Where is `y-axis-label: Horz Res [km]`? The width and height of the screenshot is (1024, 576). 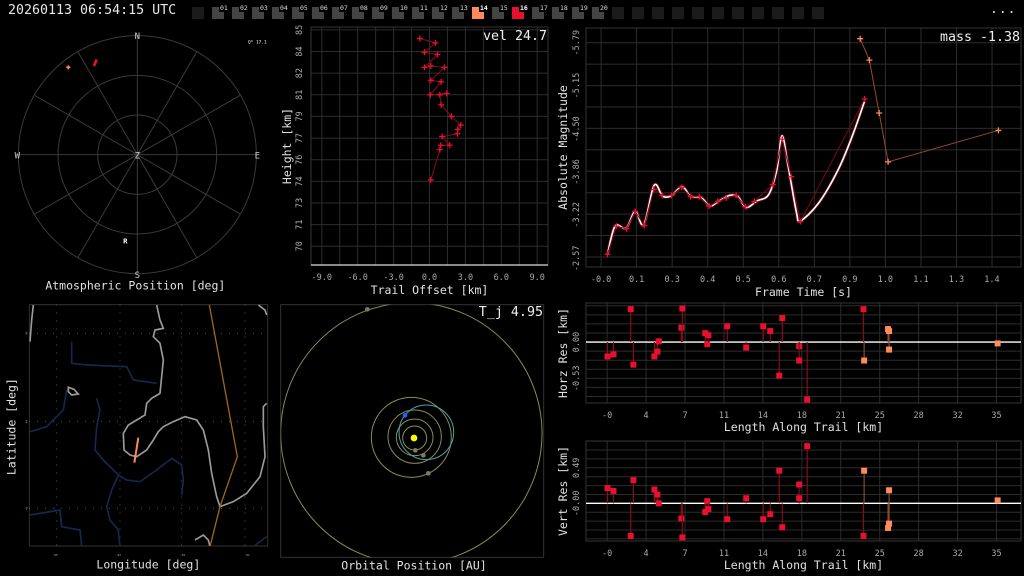
y-axis-label: Horz Res [km] is located at coordinates (563, 353).